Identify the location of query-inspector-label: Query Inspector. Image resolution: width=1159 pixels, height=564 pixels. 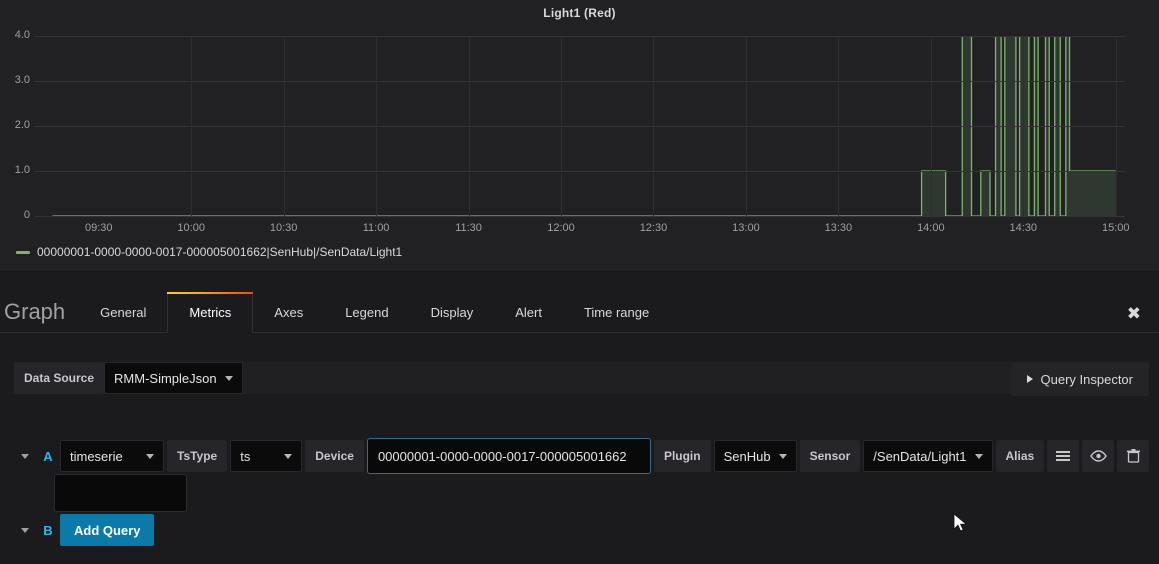
(1087, 379).